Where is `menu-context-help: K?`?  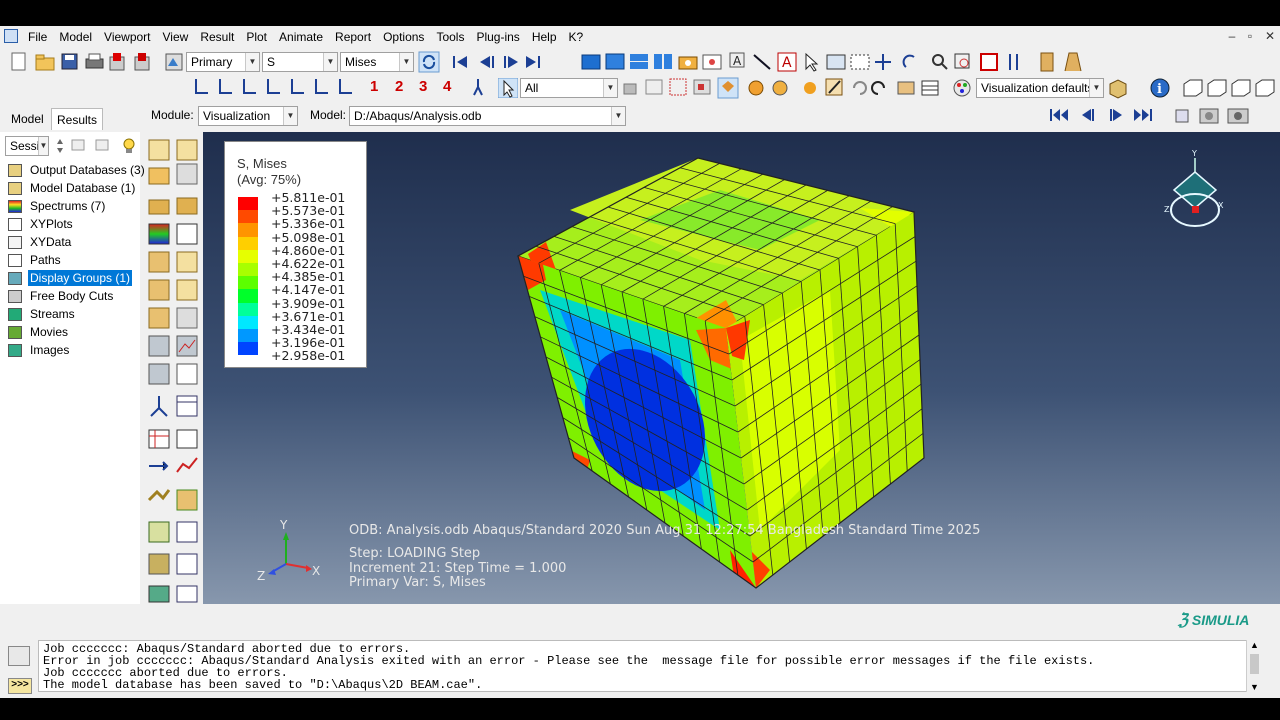 menu-context-help: K? is located at coordinates (576, 37).